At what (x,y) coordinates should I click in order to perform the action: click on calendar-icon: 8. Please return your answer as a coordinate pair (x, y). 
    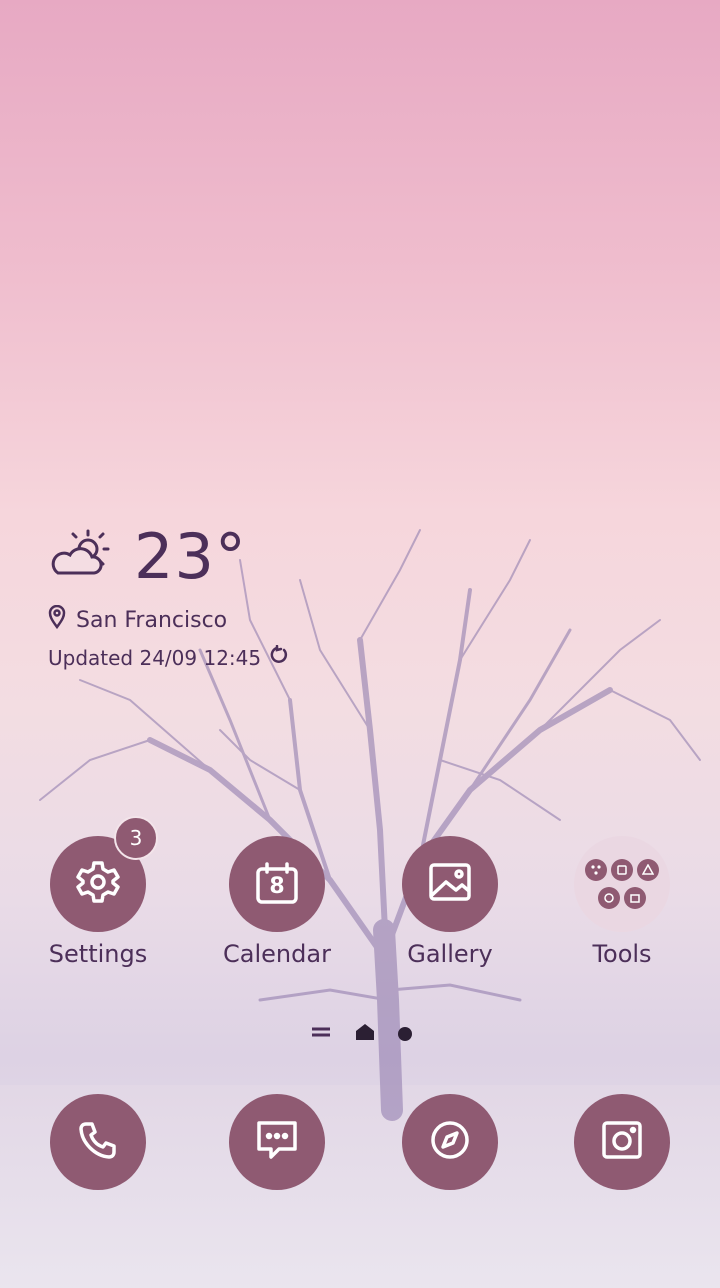
    Looking at the image, I should click on (277, 884).